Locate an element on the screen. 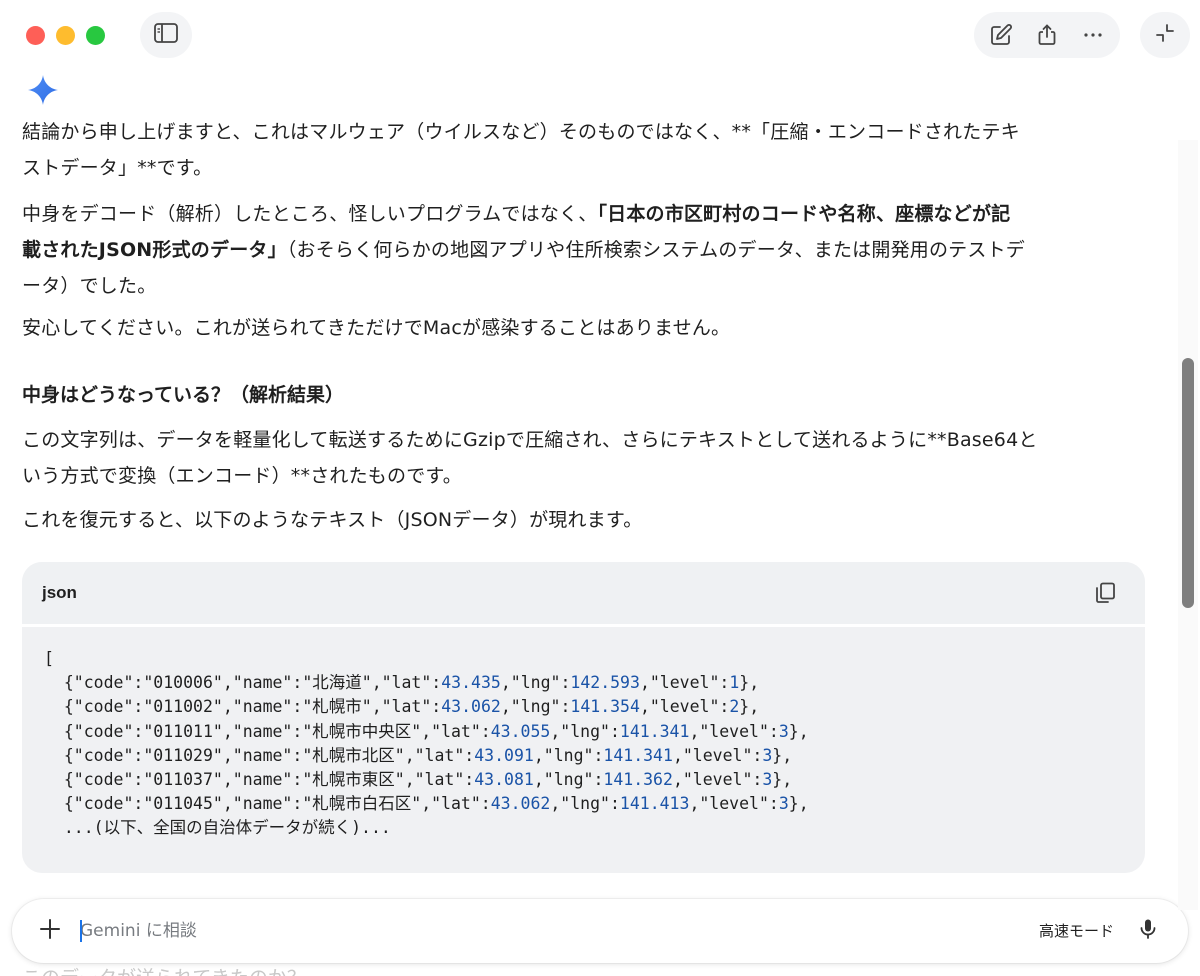 The image size is (1200, 976). more-icon is located at coordinates (1093, 35).